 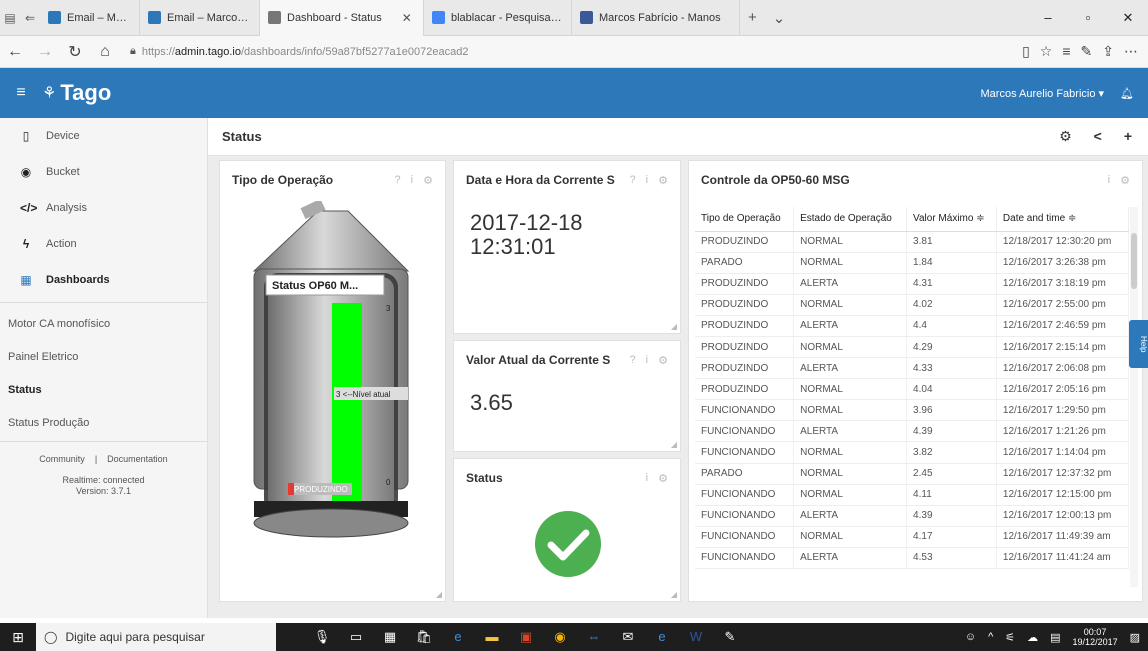 What do you see at coordinates (1026, 51) in the screenshot?
I see `reading-view-icon: ▯` at bounding box center [1026, 51].